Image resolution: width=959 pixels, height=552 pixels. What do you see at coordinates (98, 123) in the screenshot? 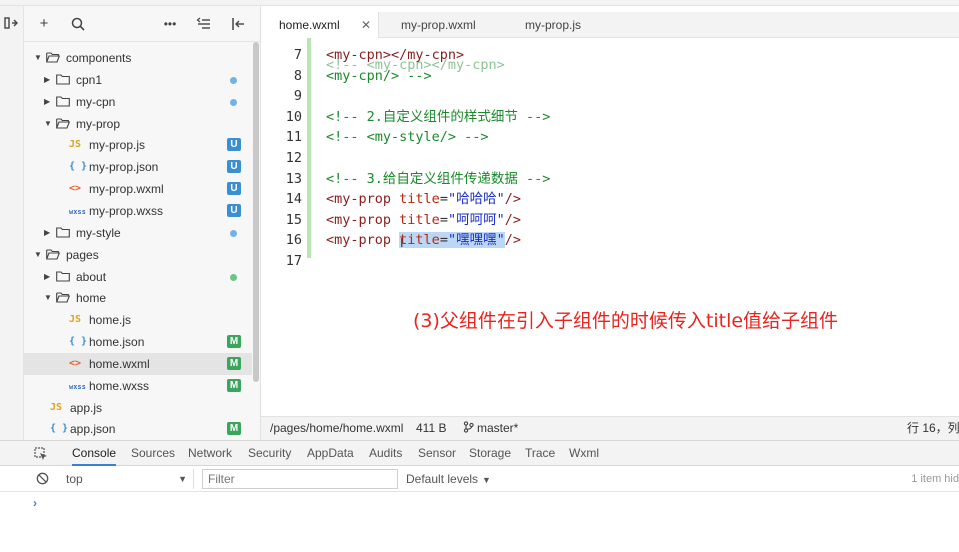
I see `tree-item-label: my-prop` at bounding box center [98, 123].